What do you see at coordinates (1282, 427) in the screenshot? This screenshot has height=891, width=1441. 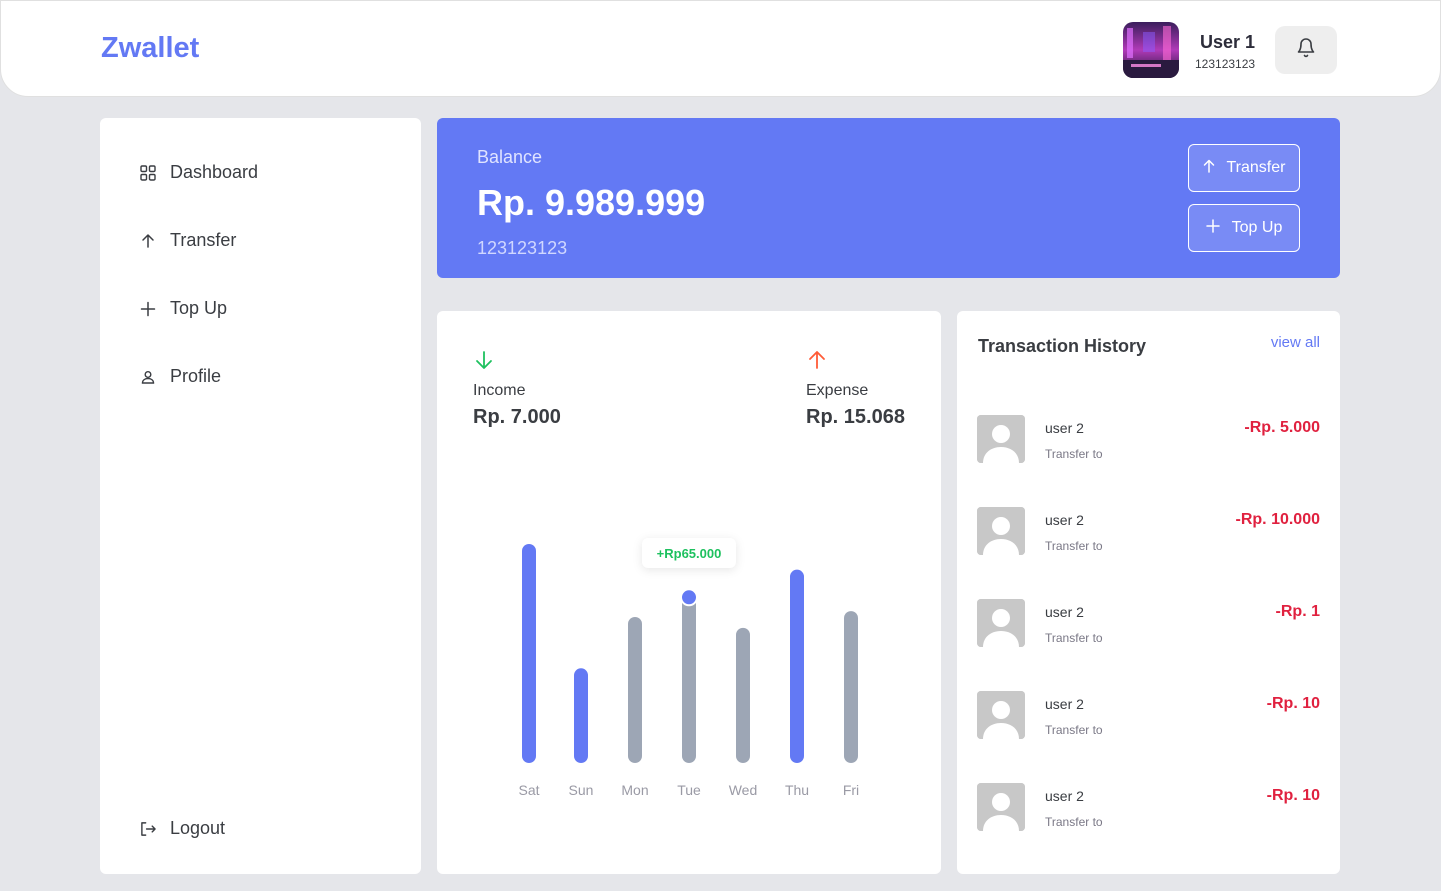 I see `transaction-amount: -Rp. 5.000` at bounding box center [1282, 427].